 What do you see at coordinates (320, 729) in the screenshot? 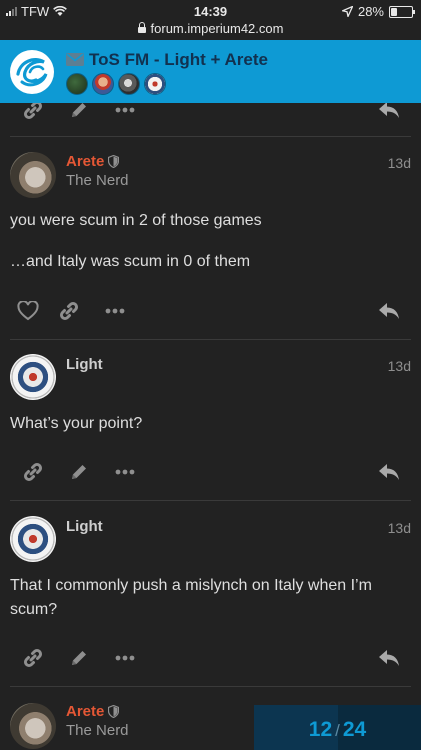
I see `progress-current: 12` at bounding box center [320, 729].